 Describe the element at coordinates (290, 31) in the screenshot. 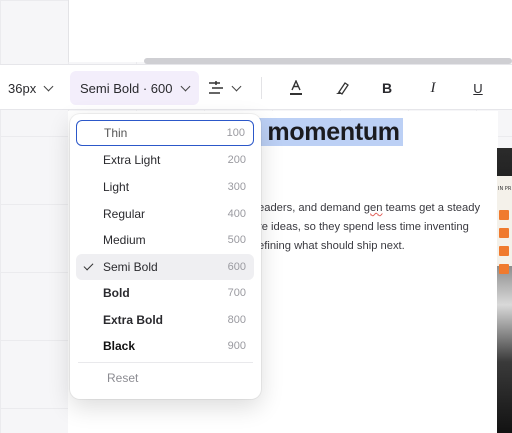

I see `upper-page-frame` at that location.